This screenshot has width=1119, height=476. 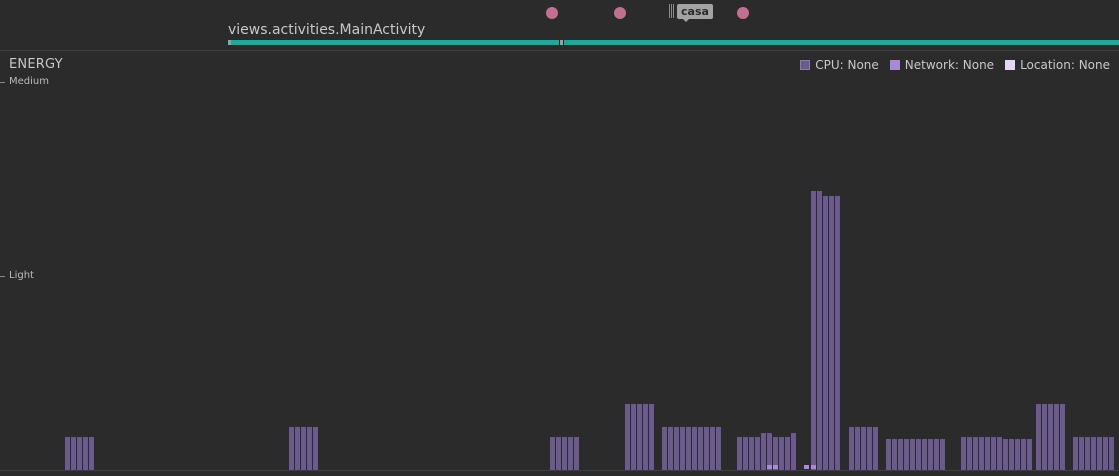 I want to click on activity-label: views.activities.MainActivity, so click(x=326, y=30).